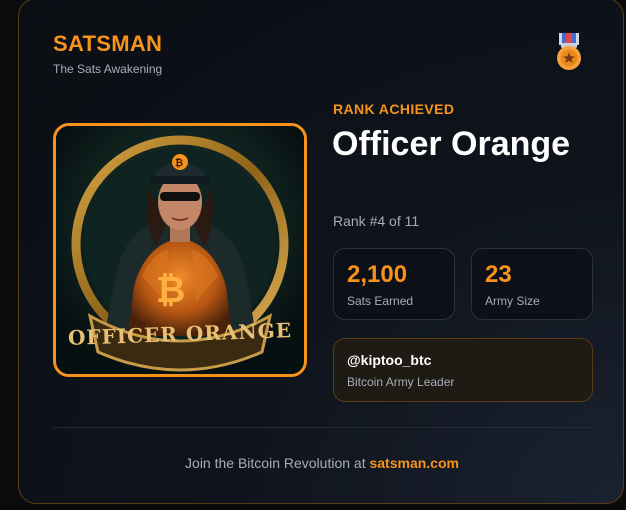  I want to click on rank-label: RANK ACHIEVED, so click(394, 109).